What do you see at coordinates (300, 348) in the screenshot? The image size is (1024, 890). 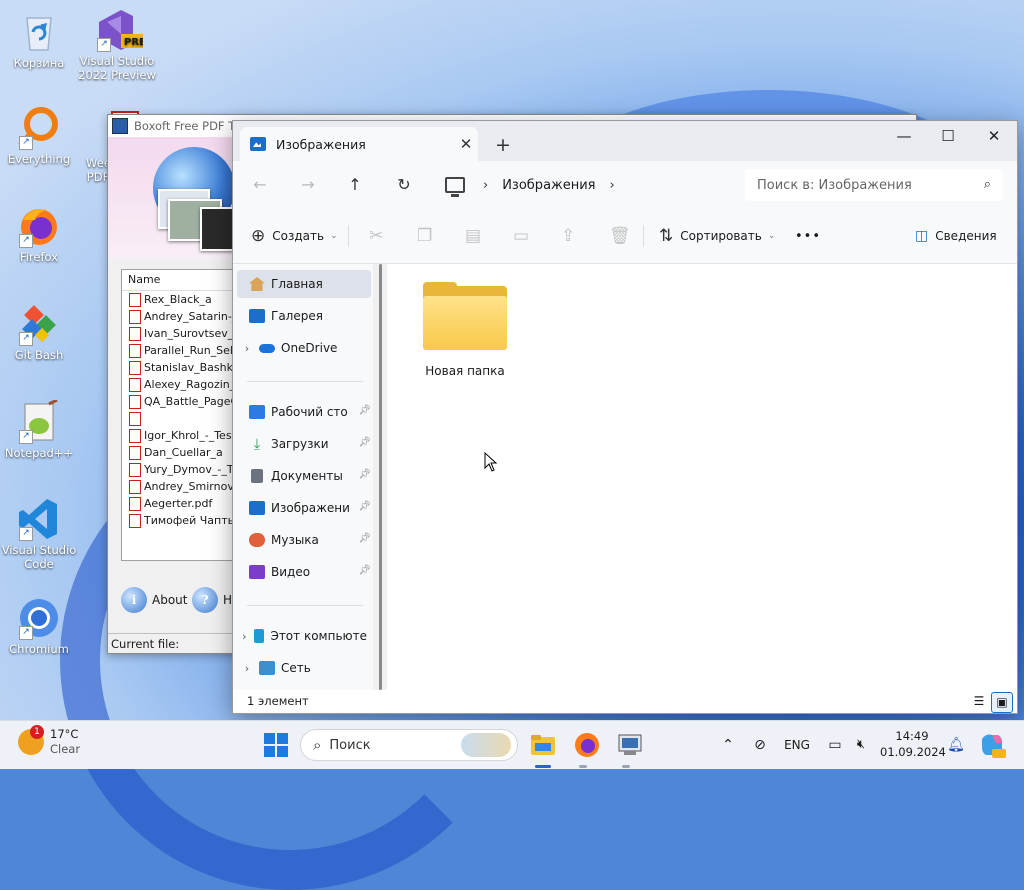 I see `nav-item-onedrive: › OneDrive` at bounding box center [300, 348].